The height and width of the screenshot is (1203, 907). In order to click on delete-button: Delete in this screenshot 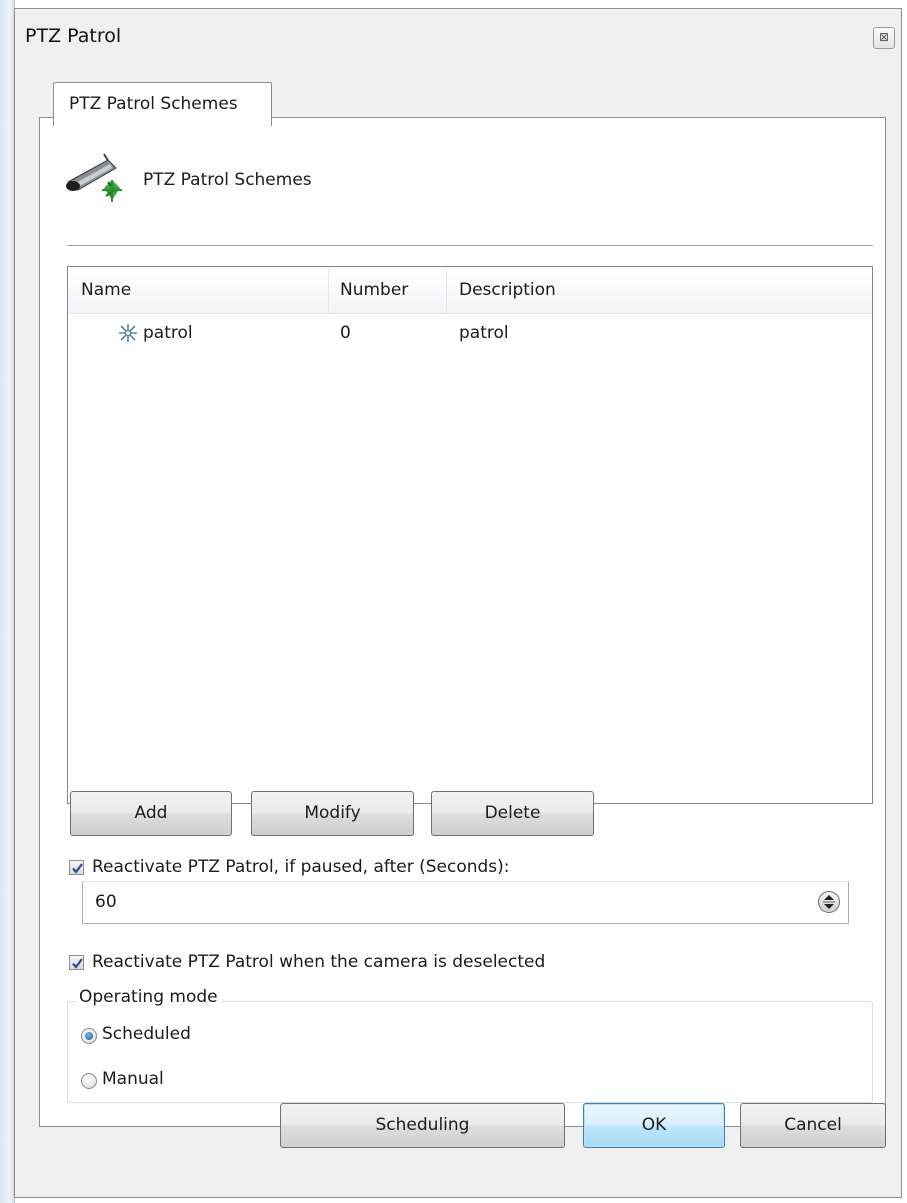, I will do `click(512, 813)`.